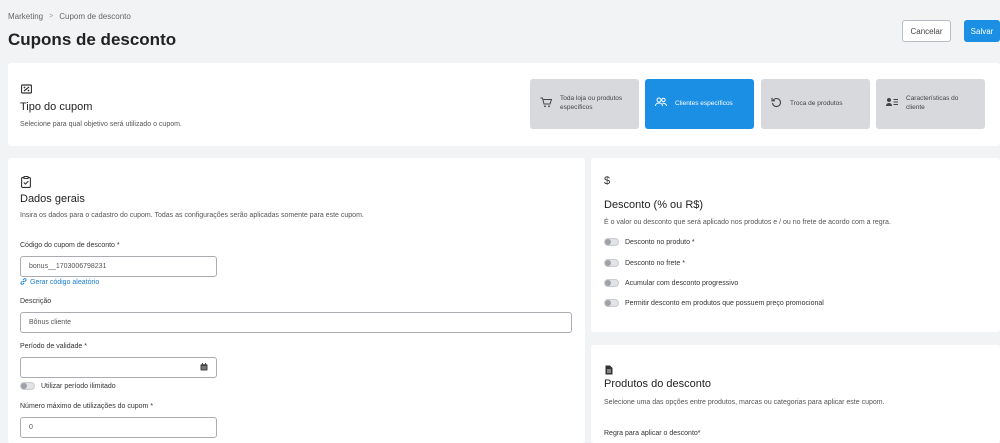 Image resolution: width=1000 pixels, height=443 pixels. Describe the element at coordinates (78, 386) in the screenshot. I see `unlimited-period-label: Utilizar período ilimitado` at that location.